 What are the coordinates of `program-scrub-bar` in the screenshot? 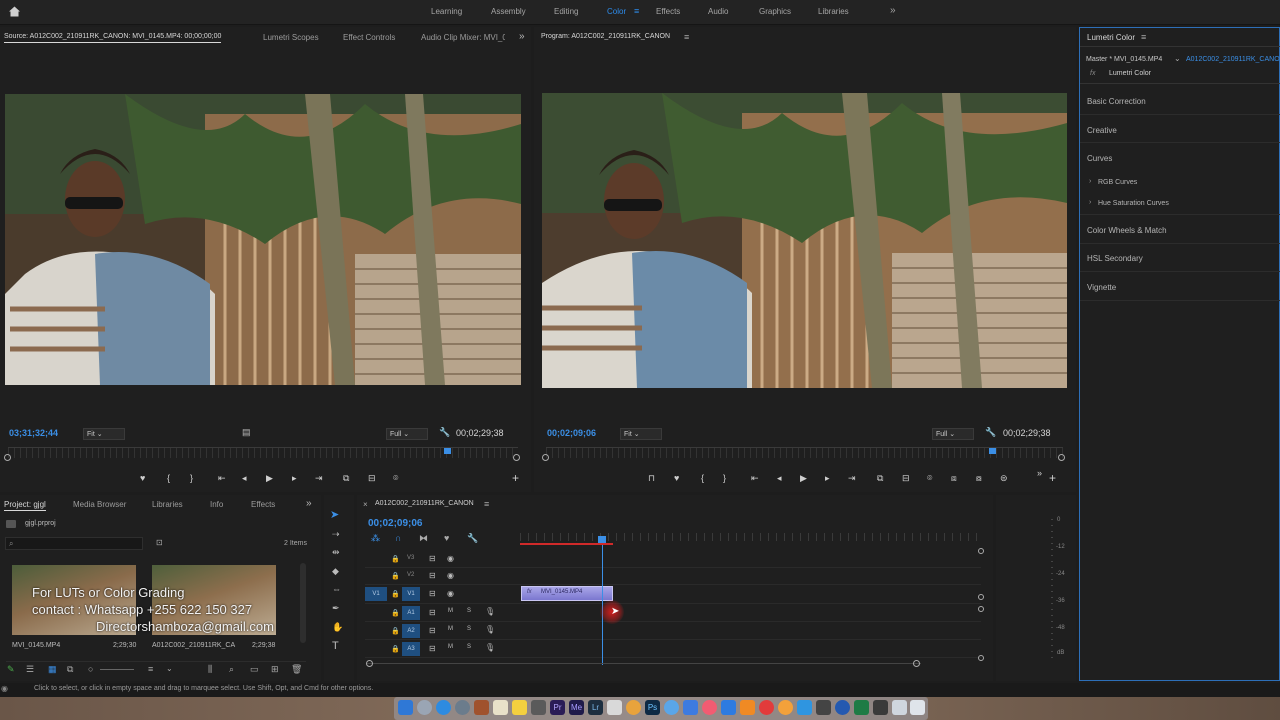 It's located at (803, 454).